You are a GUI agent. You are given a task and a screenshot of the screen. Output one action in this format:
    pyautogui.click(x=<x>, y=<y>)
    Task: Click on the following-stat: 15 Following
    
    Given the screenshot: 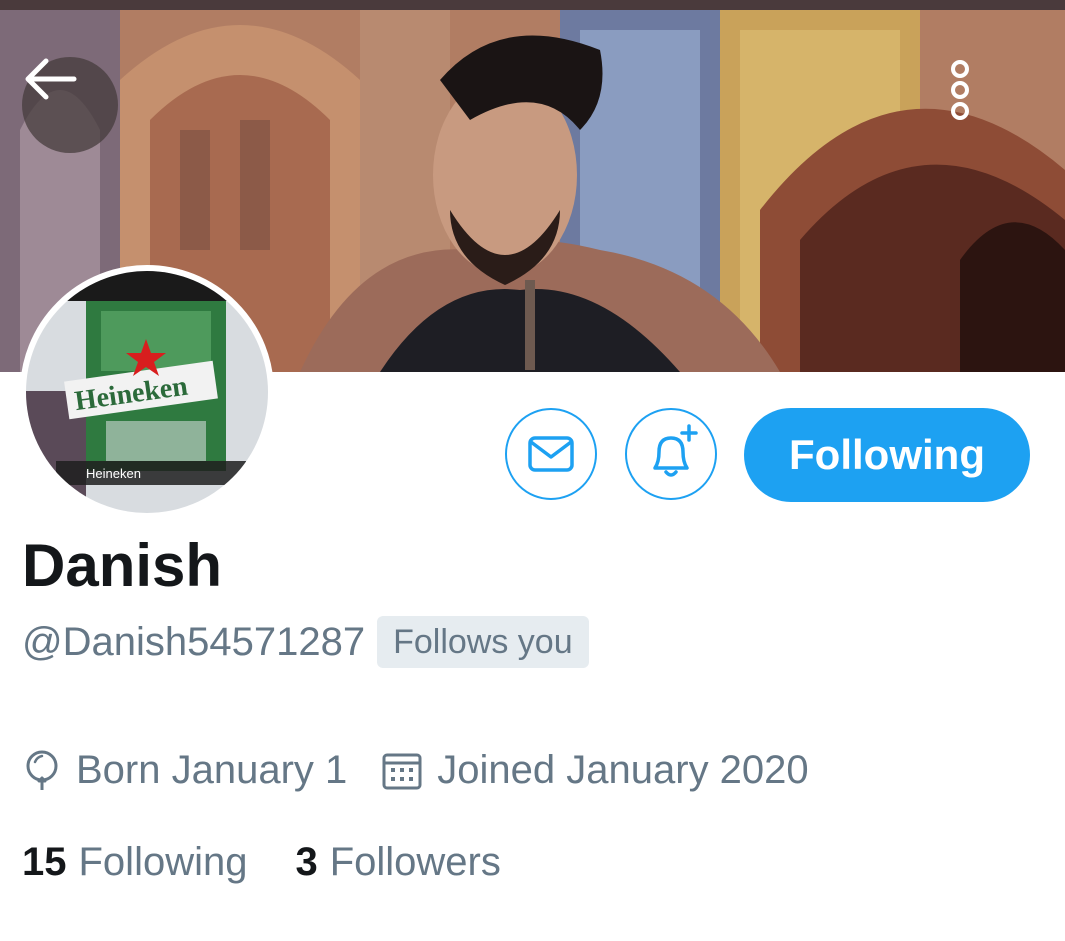 What is the action you would take?
    pyautogui.click(x=134, y=862)
    